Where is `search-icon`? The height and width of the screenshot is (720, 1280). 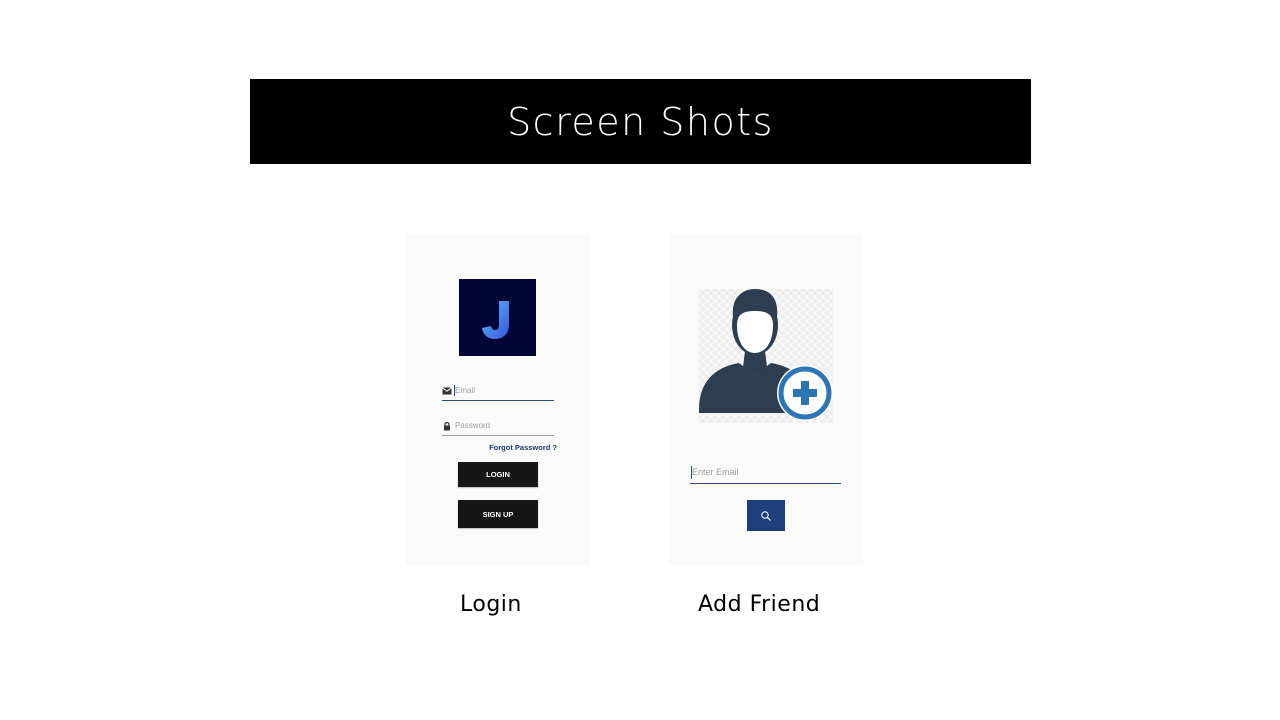 search-icon is located at coordinates (766, 515).